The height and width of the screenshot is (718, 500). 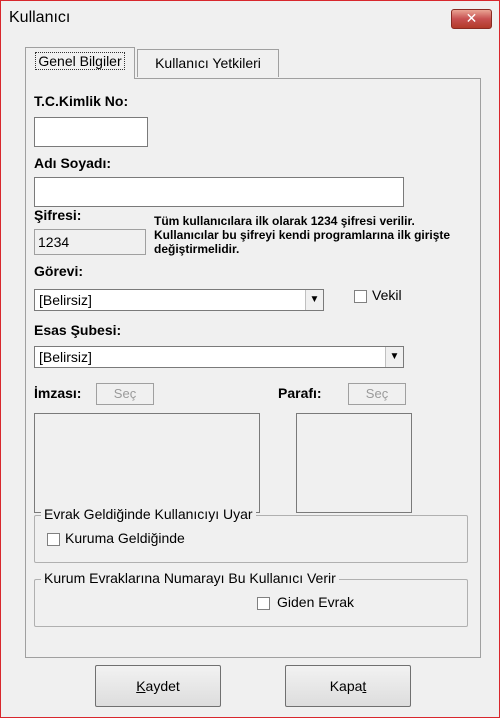 I want to click on tc-label: T.C.Kimlik No:, so click(x=81, y=101).